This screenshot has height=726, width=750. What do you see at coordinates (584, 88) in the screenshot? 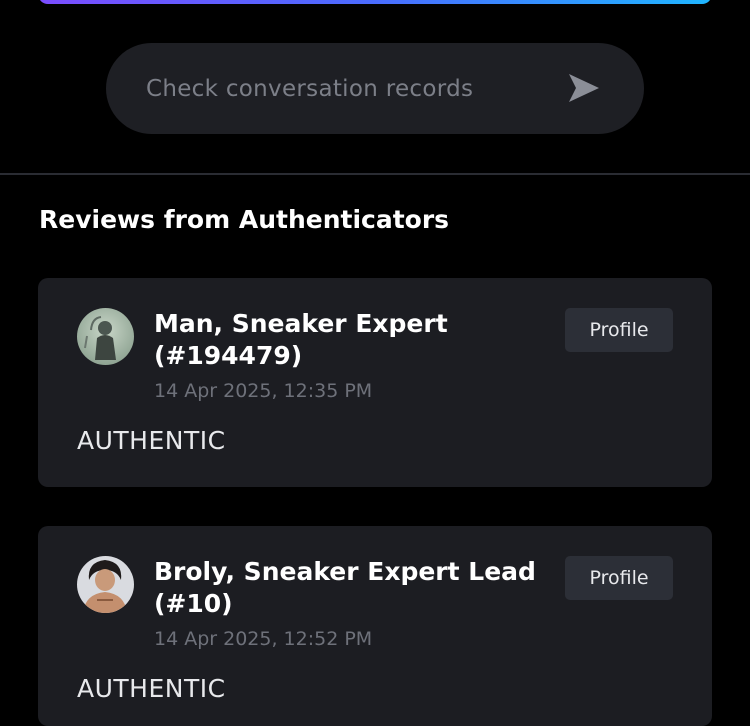
I see `send-icon` at bounding box center [584, 88].